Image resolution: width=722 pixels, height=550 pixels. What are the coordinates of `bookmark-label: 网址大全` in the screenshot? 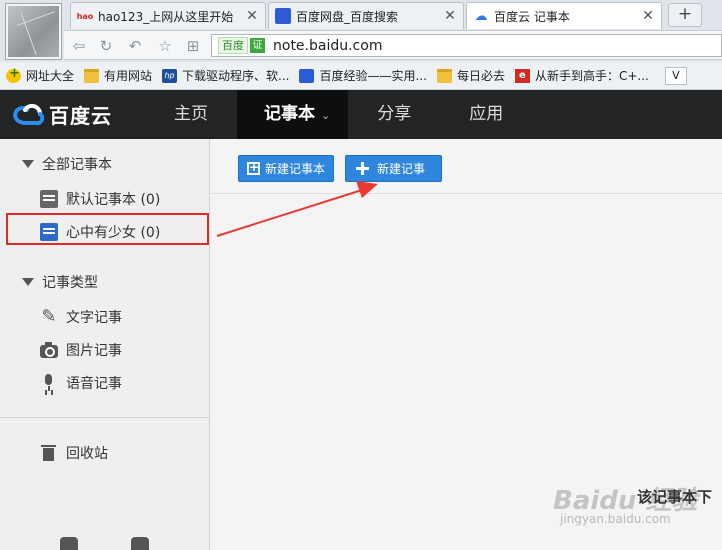 It's located at (50, 76).